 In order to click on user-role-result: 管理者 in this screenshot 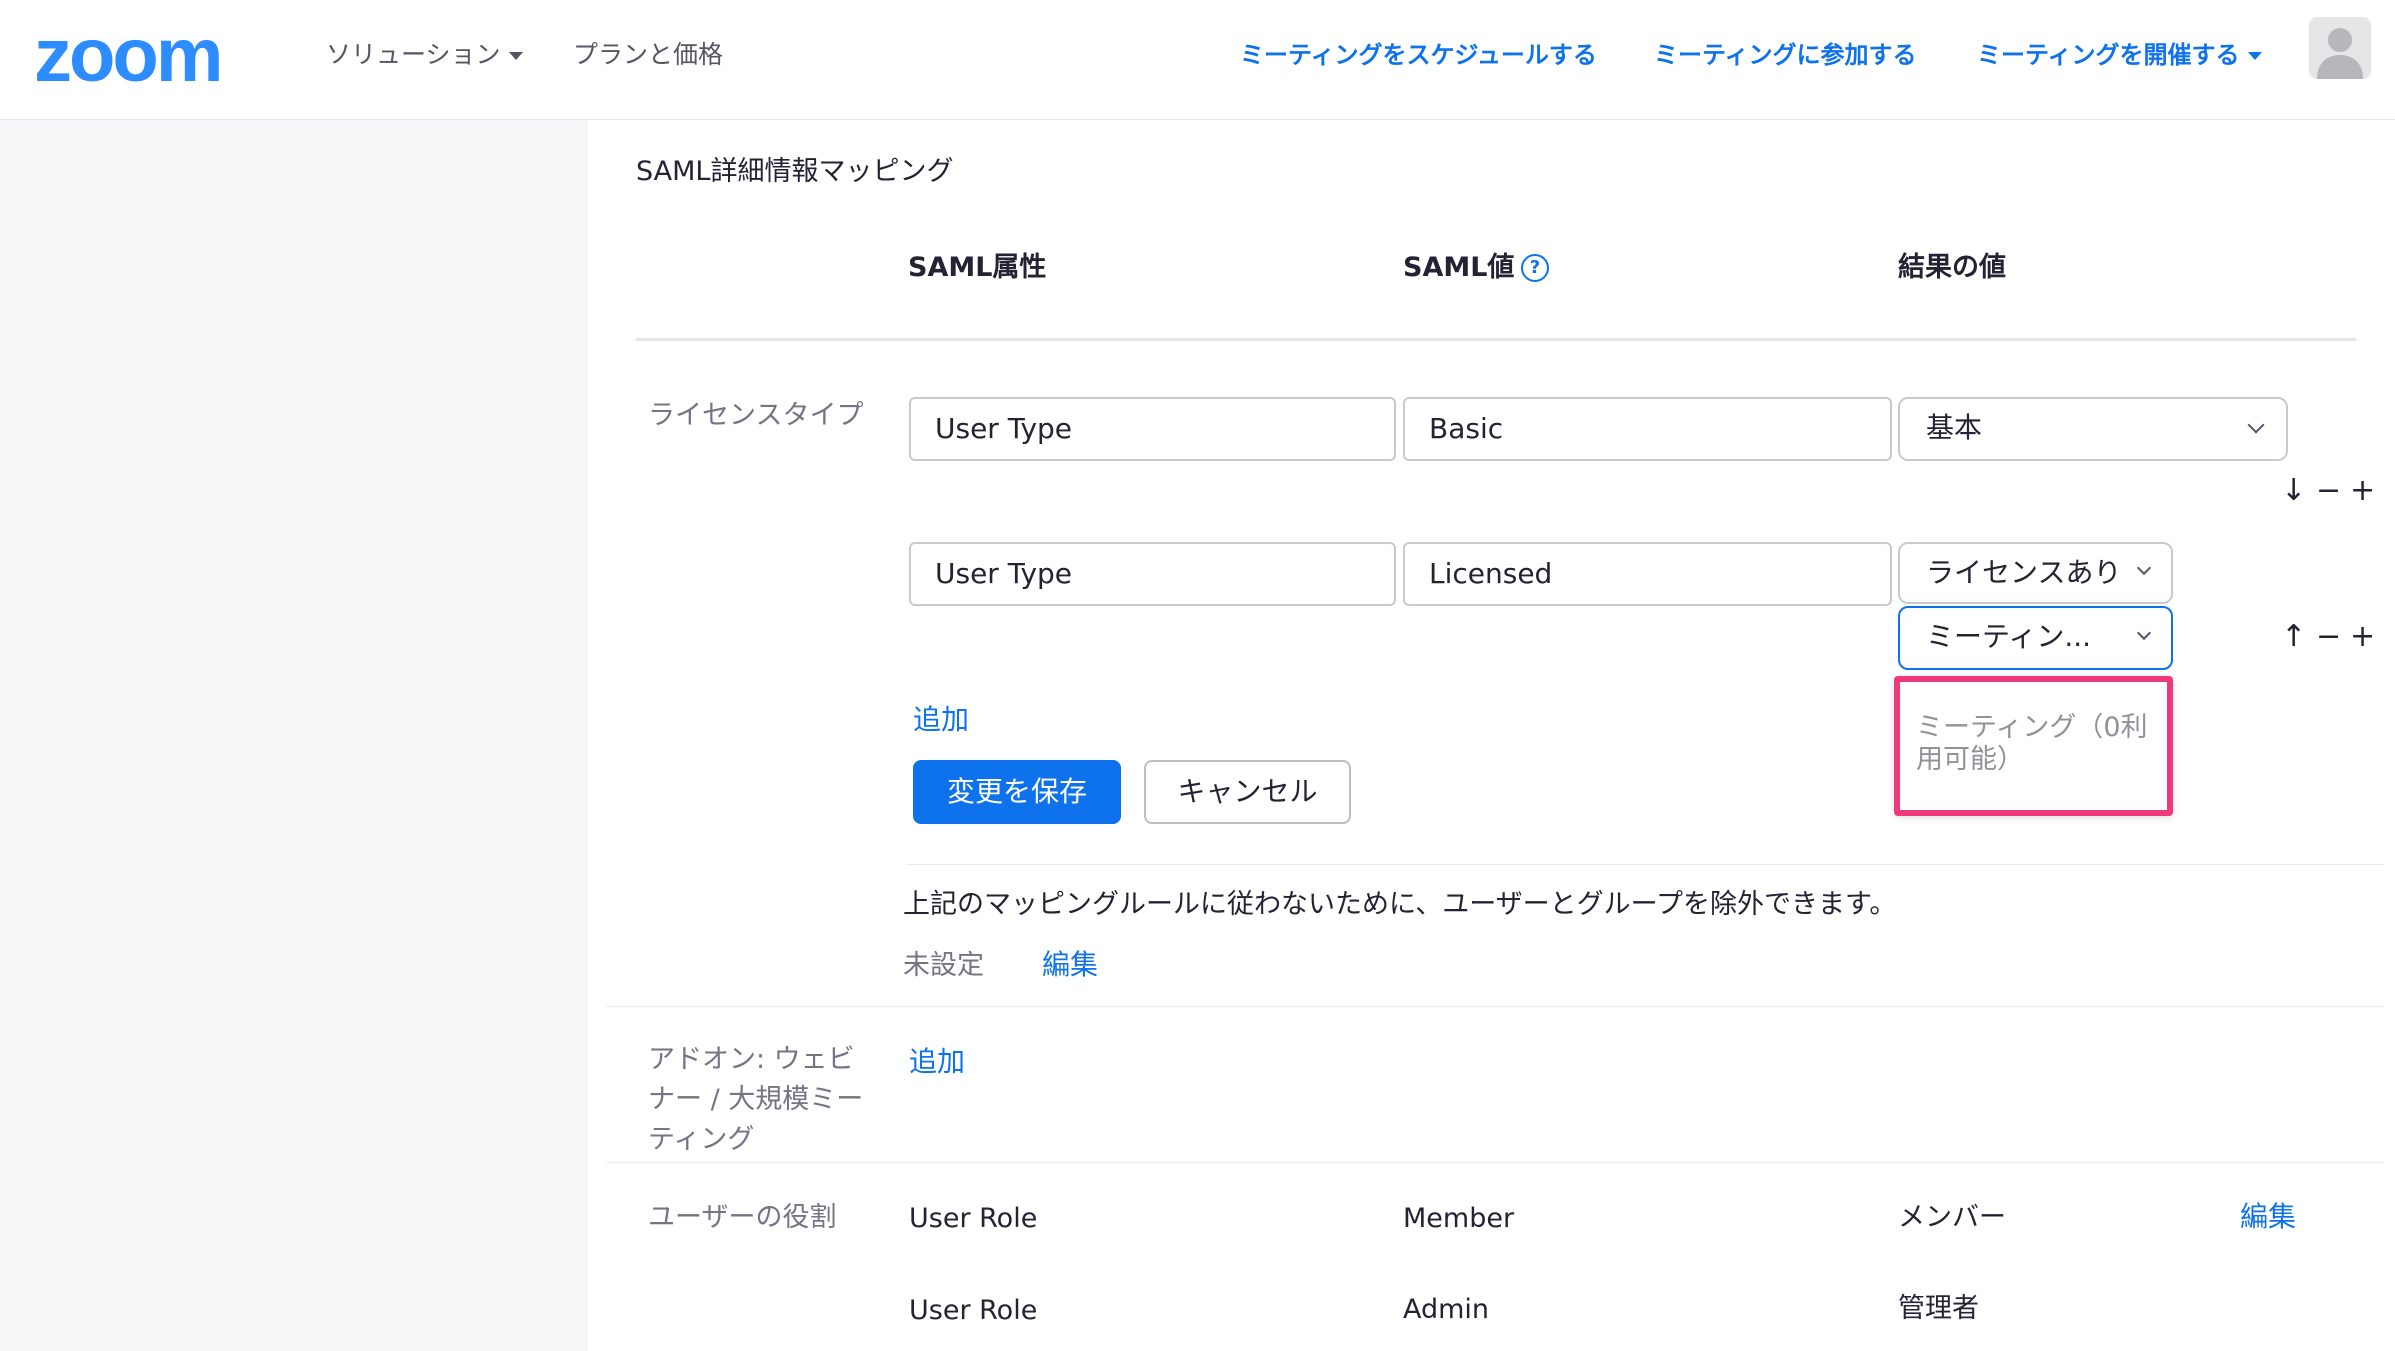, I will do `click(1938, 1308)`.